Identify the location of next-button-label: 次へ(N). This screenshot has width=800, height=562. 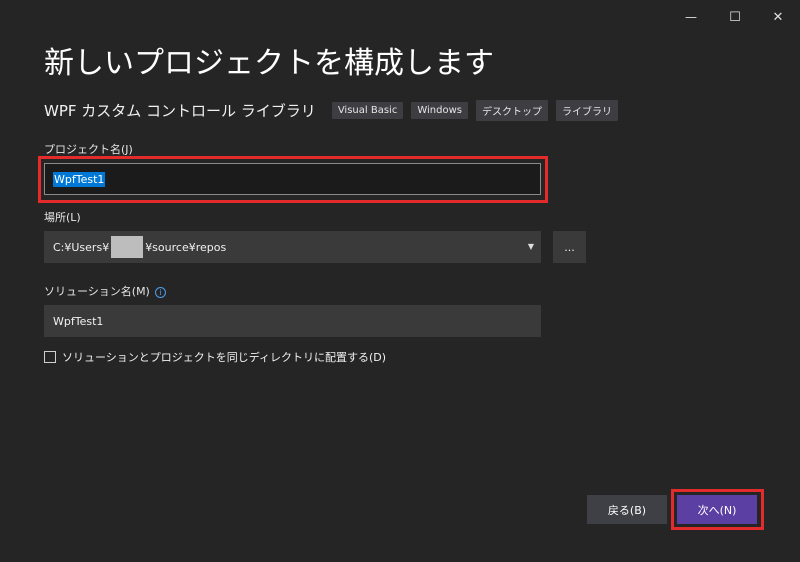
(717, 510).